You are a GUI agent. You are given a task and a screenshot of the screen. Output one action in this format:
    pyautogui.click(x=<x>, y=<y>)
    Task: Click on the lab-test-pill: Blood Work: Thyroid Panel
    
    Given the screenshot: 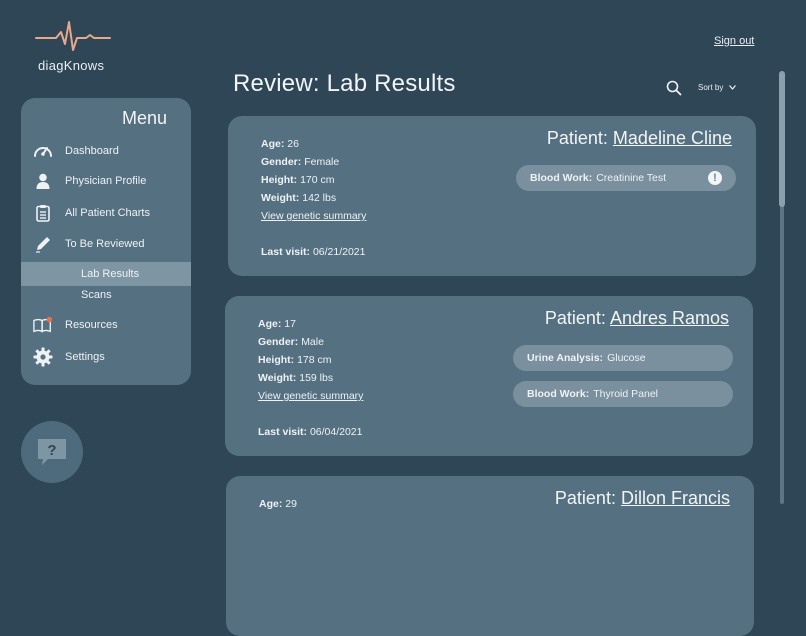 What is the action you would take?
    pyautogui.click(x=623, y=394)
    